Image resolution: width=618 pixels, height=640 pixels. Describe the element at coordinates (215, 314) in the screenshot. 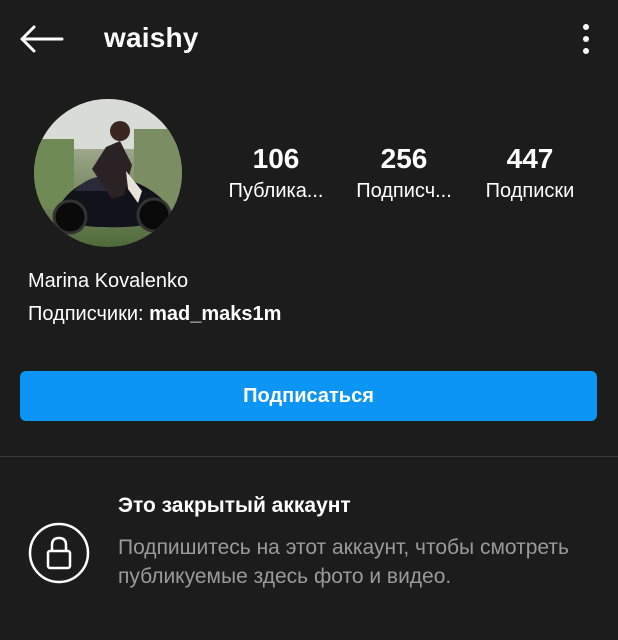

I see `mutual-follower-username: mad_maks1m` at that location.